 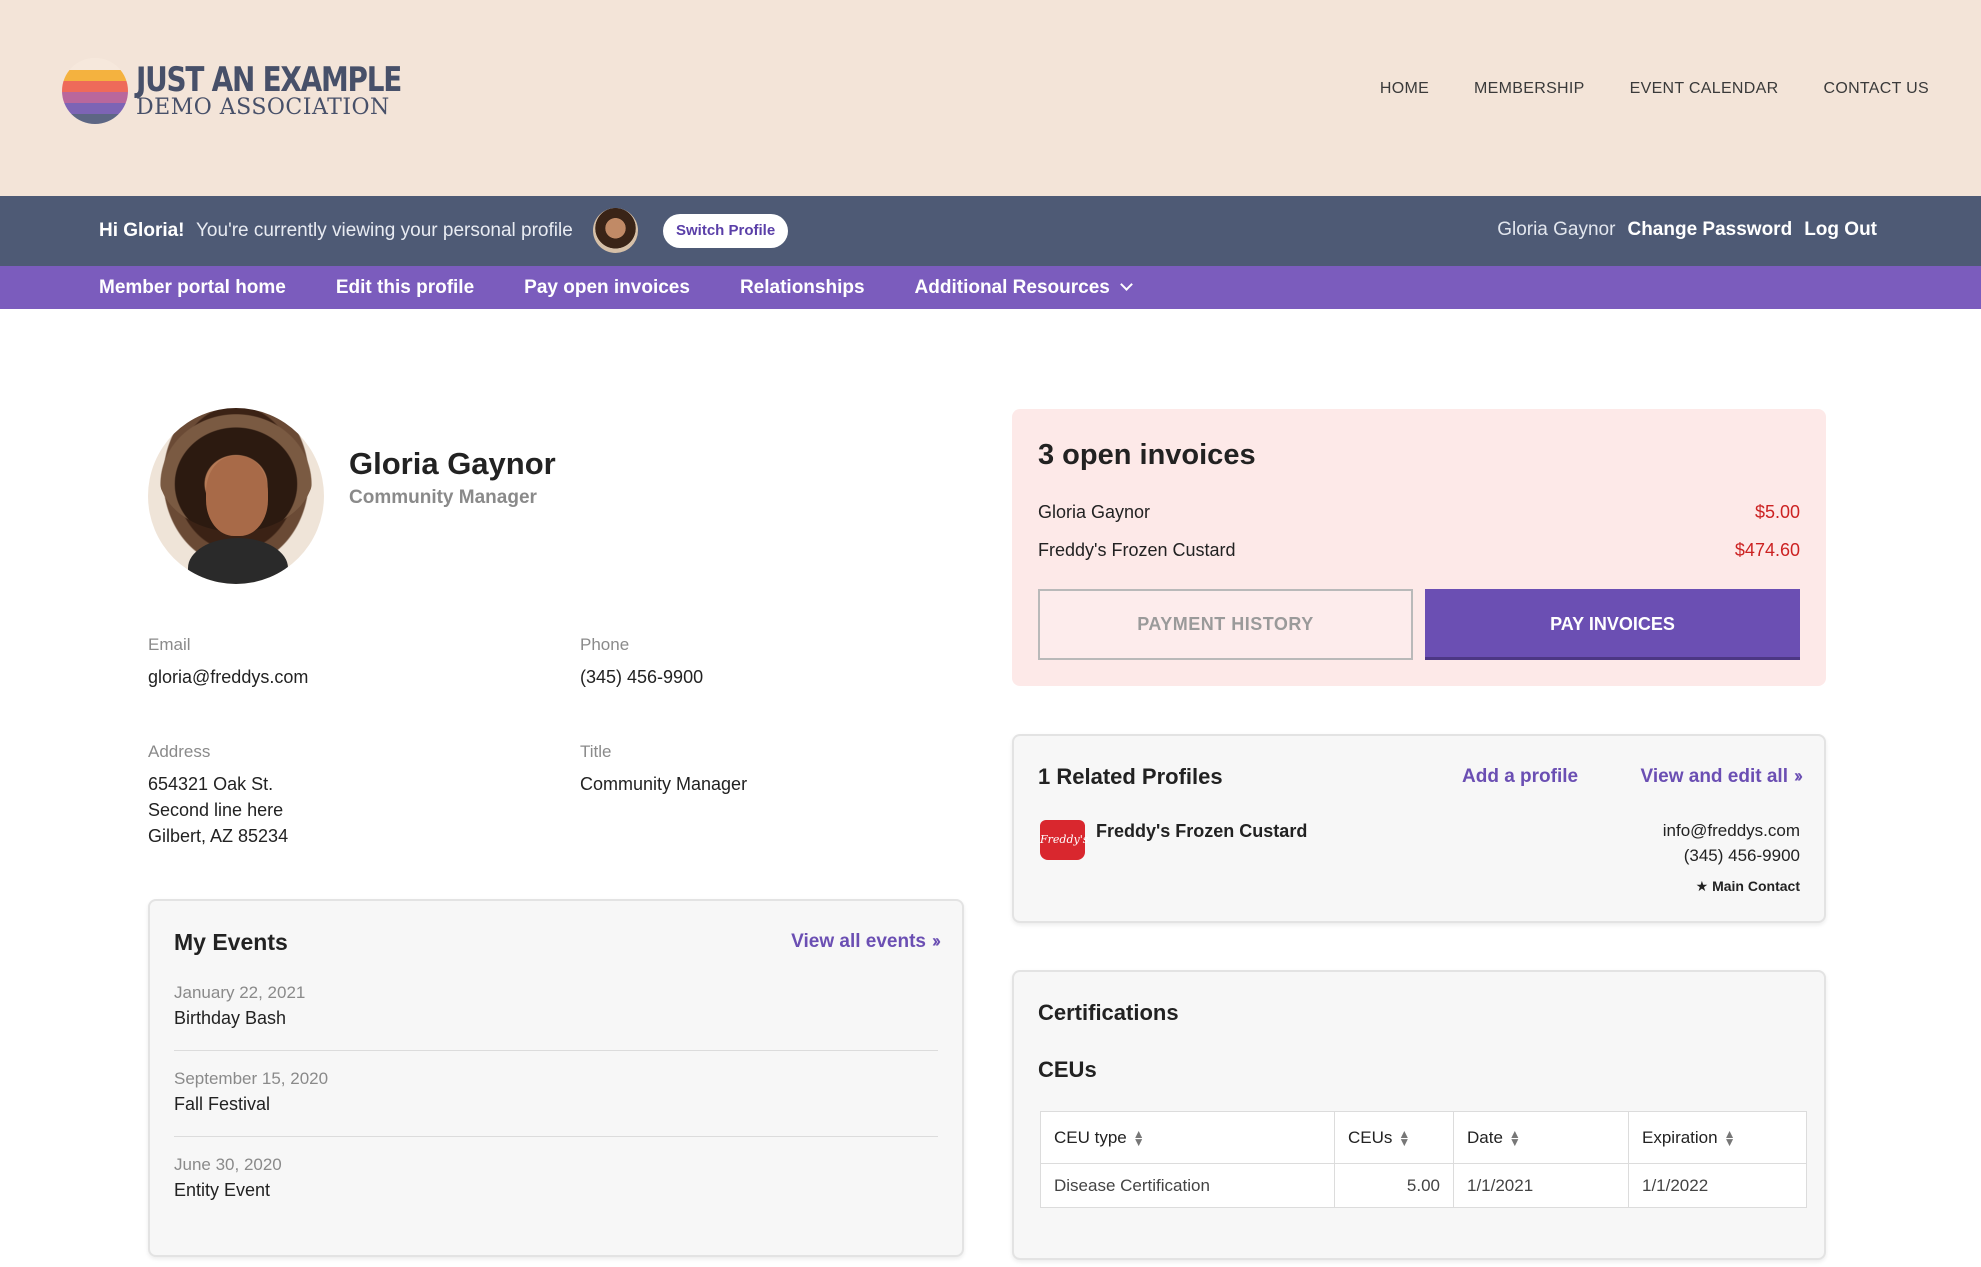 I want to click on main-contact-badge: ★ Main Contact, so click(x=1747, y=886).